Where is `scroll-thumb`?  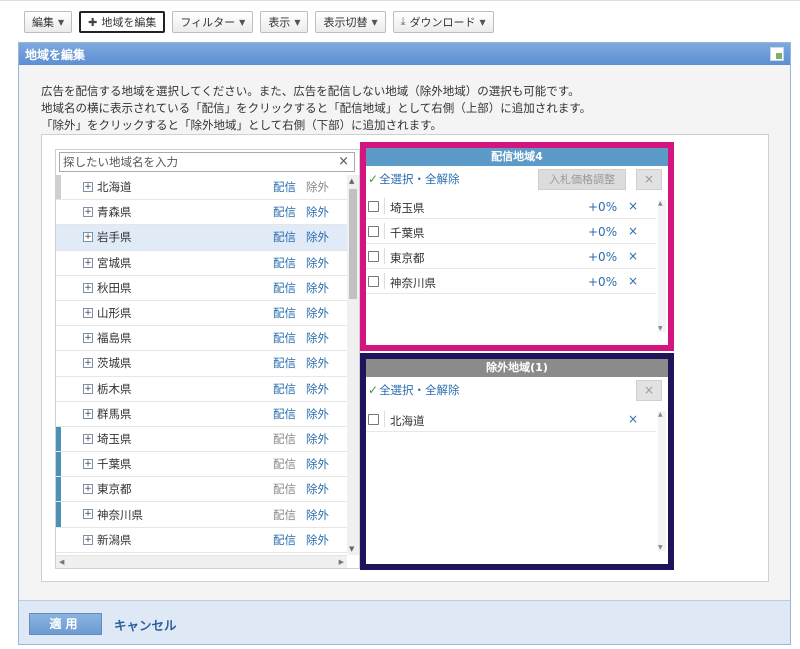 scroll-thumb is located at coordinates (353, 244).